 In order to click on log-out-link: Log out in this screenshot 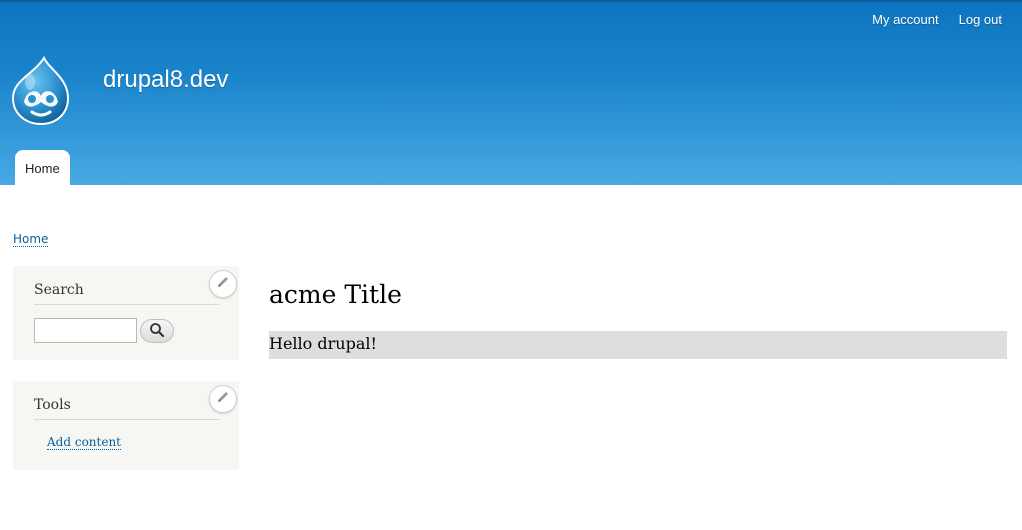, I will do `click(980, 19)`.